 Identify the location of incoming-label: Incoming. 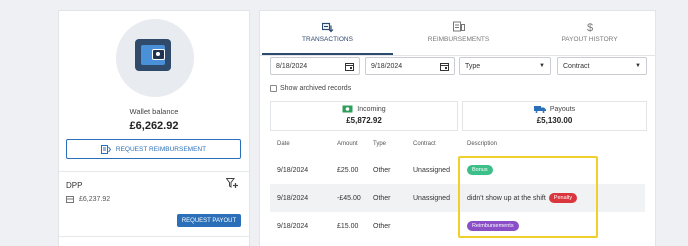
(371, 109).